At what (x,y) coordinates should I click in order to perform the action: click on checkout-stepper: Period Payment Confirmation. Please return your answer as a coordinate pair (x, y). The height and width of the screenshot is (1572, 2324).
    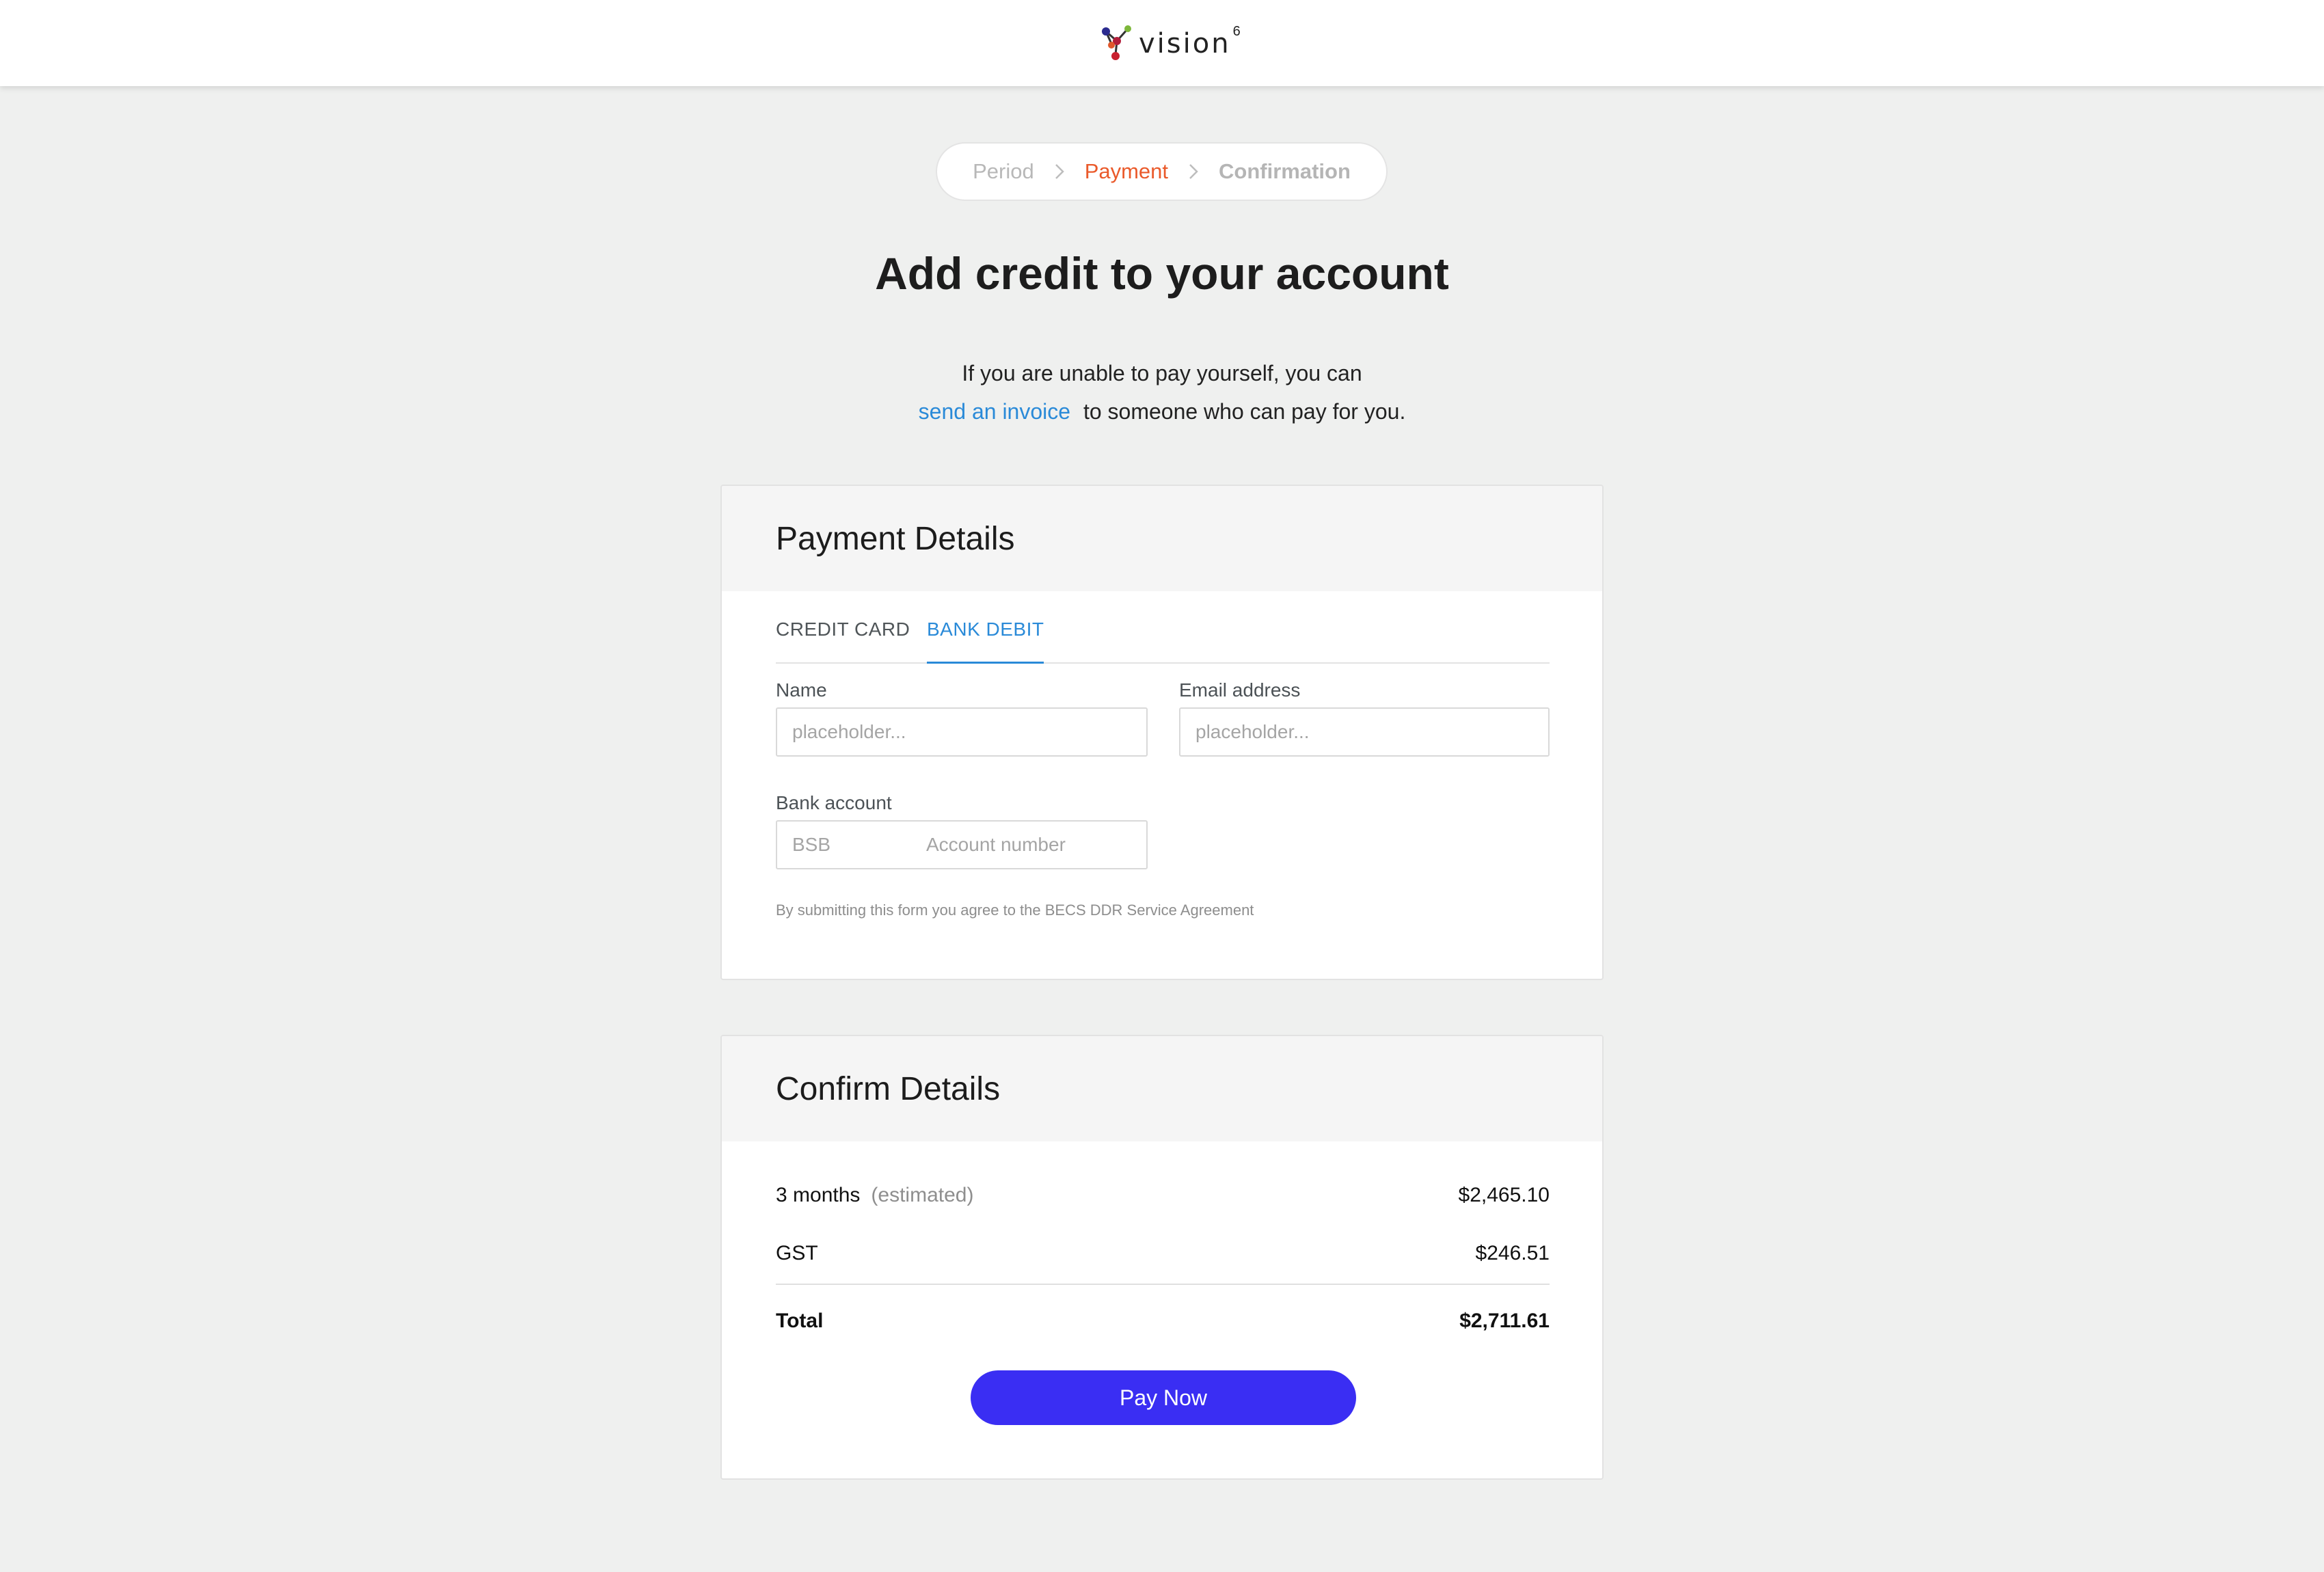
    Looking at the image, I should click on (1162, 171).